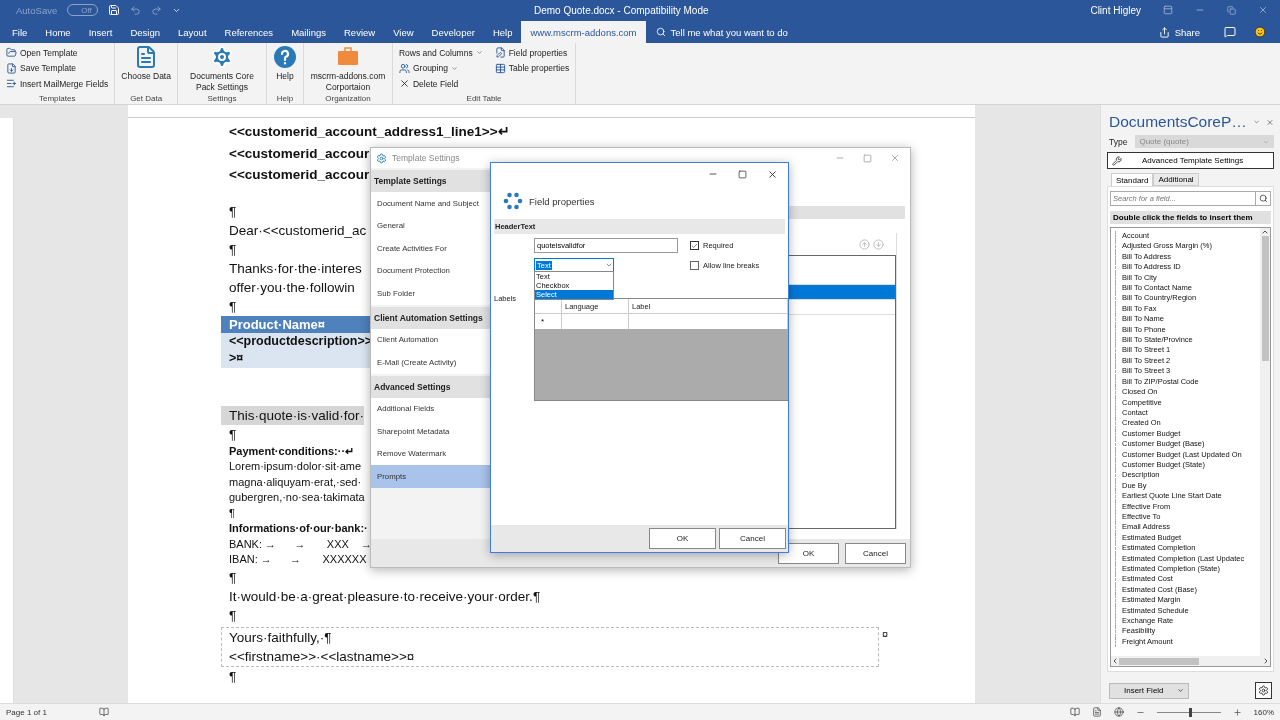 The image size is (1280, 720). Describe the element at coordinates (284, 63) in the screenshot. I see `ribbon-button: Help` at that location.